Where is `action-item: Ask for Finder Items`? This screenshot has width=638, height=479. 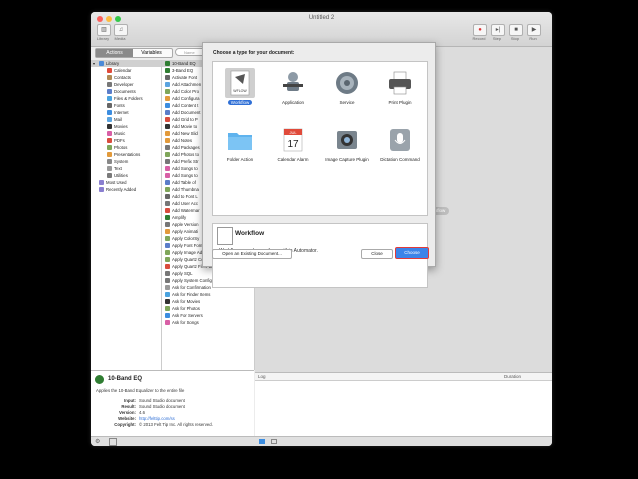
action-item: Ask for Finder Items is located at coordinates (208, 294).